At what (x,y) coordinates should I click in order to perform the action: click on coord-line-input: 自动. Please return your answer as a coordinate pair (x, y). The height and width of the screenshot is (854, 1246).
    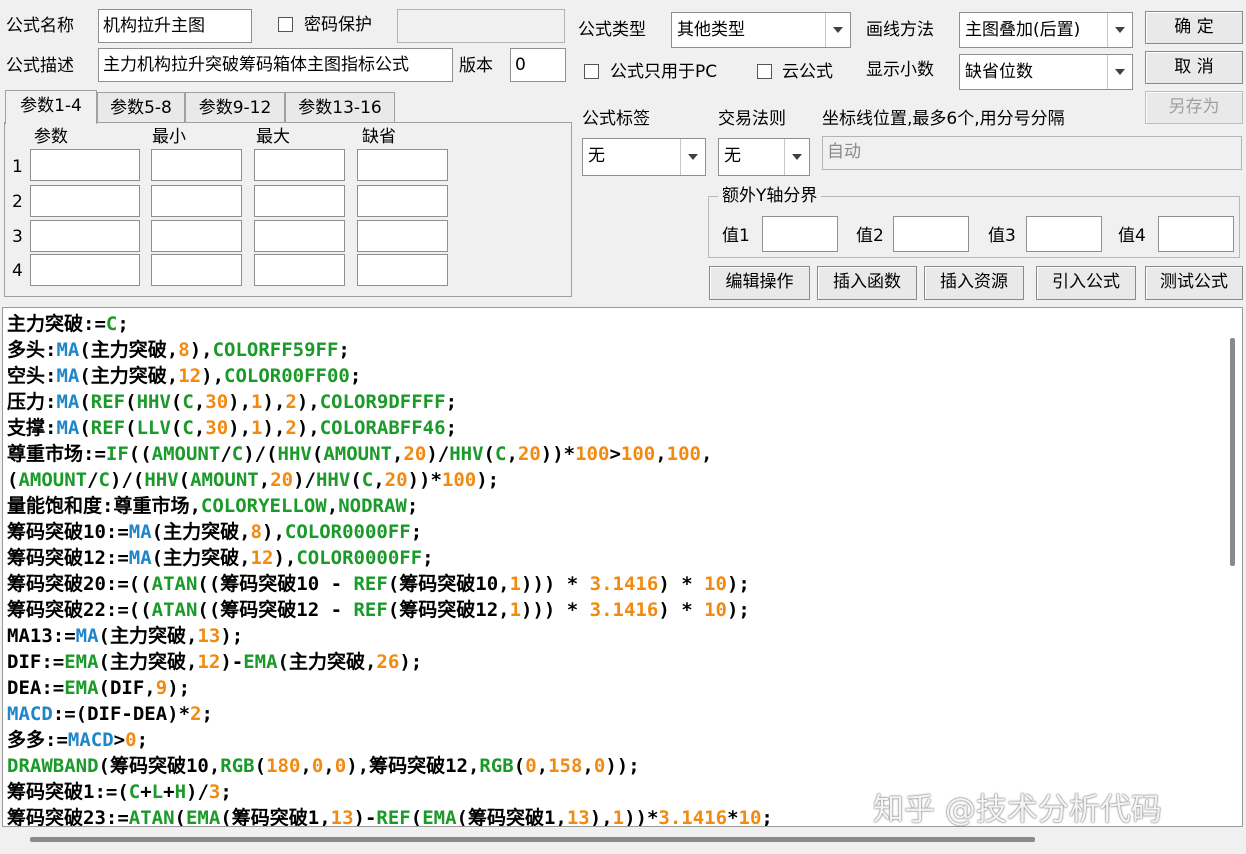
    Looking at the image, I should click on (1032, 153).